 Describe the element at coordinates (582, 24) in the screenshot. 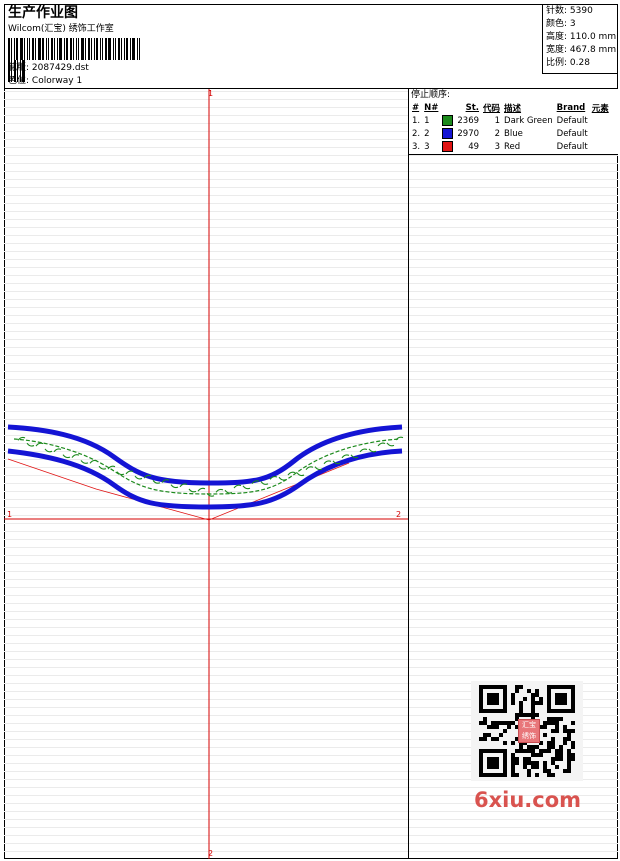

I see `stat-colors: 颜色: 3` at that location.